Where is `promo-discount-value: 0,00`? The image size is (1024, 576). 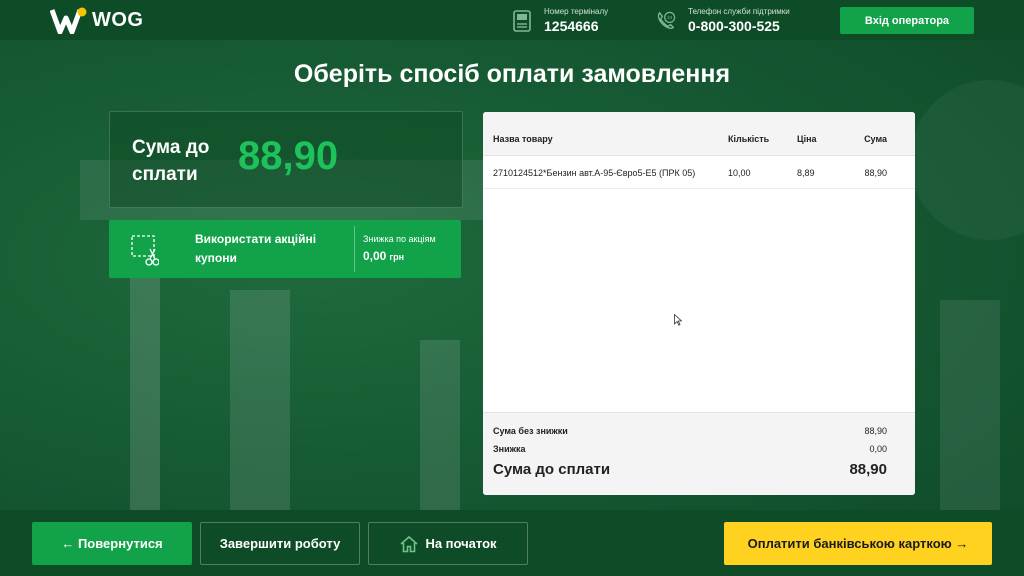
promo-discount-value: 0,00 is located at coordinates (375, 256).